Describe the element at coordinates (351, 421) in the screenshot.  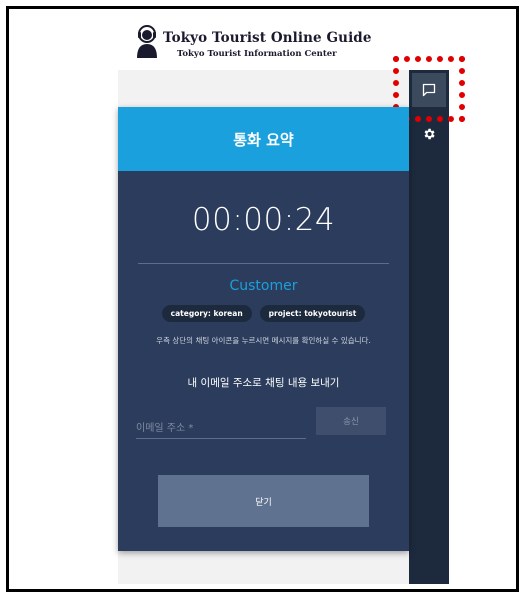
I see `send-button: 송신` at that location.